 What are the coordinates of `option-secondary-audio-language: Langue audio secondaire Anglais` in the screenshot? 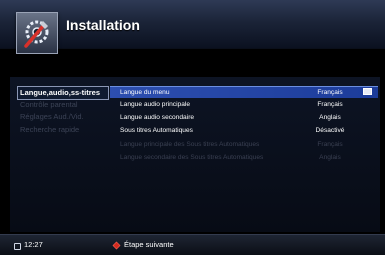 It's located at (244, 117).